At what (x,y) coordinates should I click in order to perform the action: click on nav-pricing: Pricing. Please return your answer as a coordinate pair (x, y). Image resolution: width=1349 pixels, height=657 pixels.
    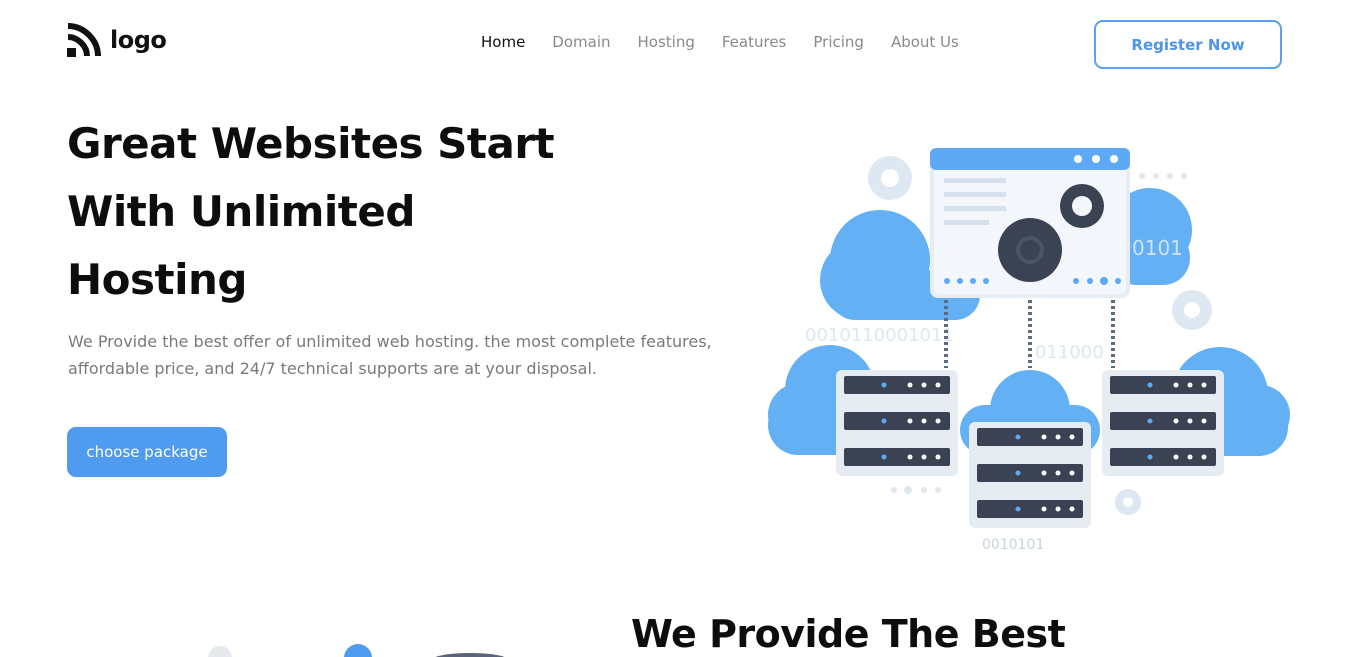
    Looking at the image, I should click on (838, 42).